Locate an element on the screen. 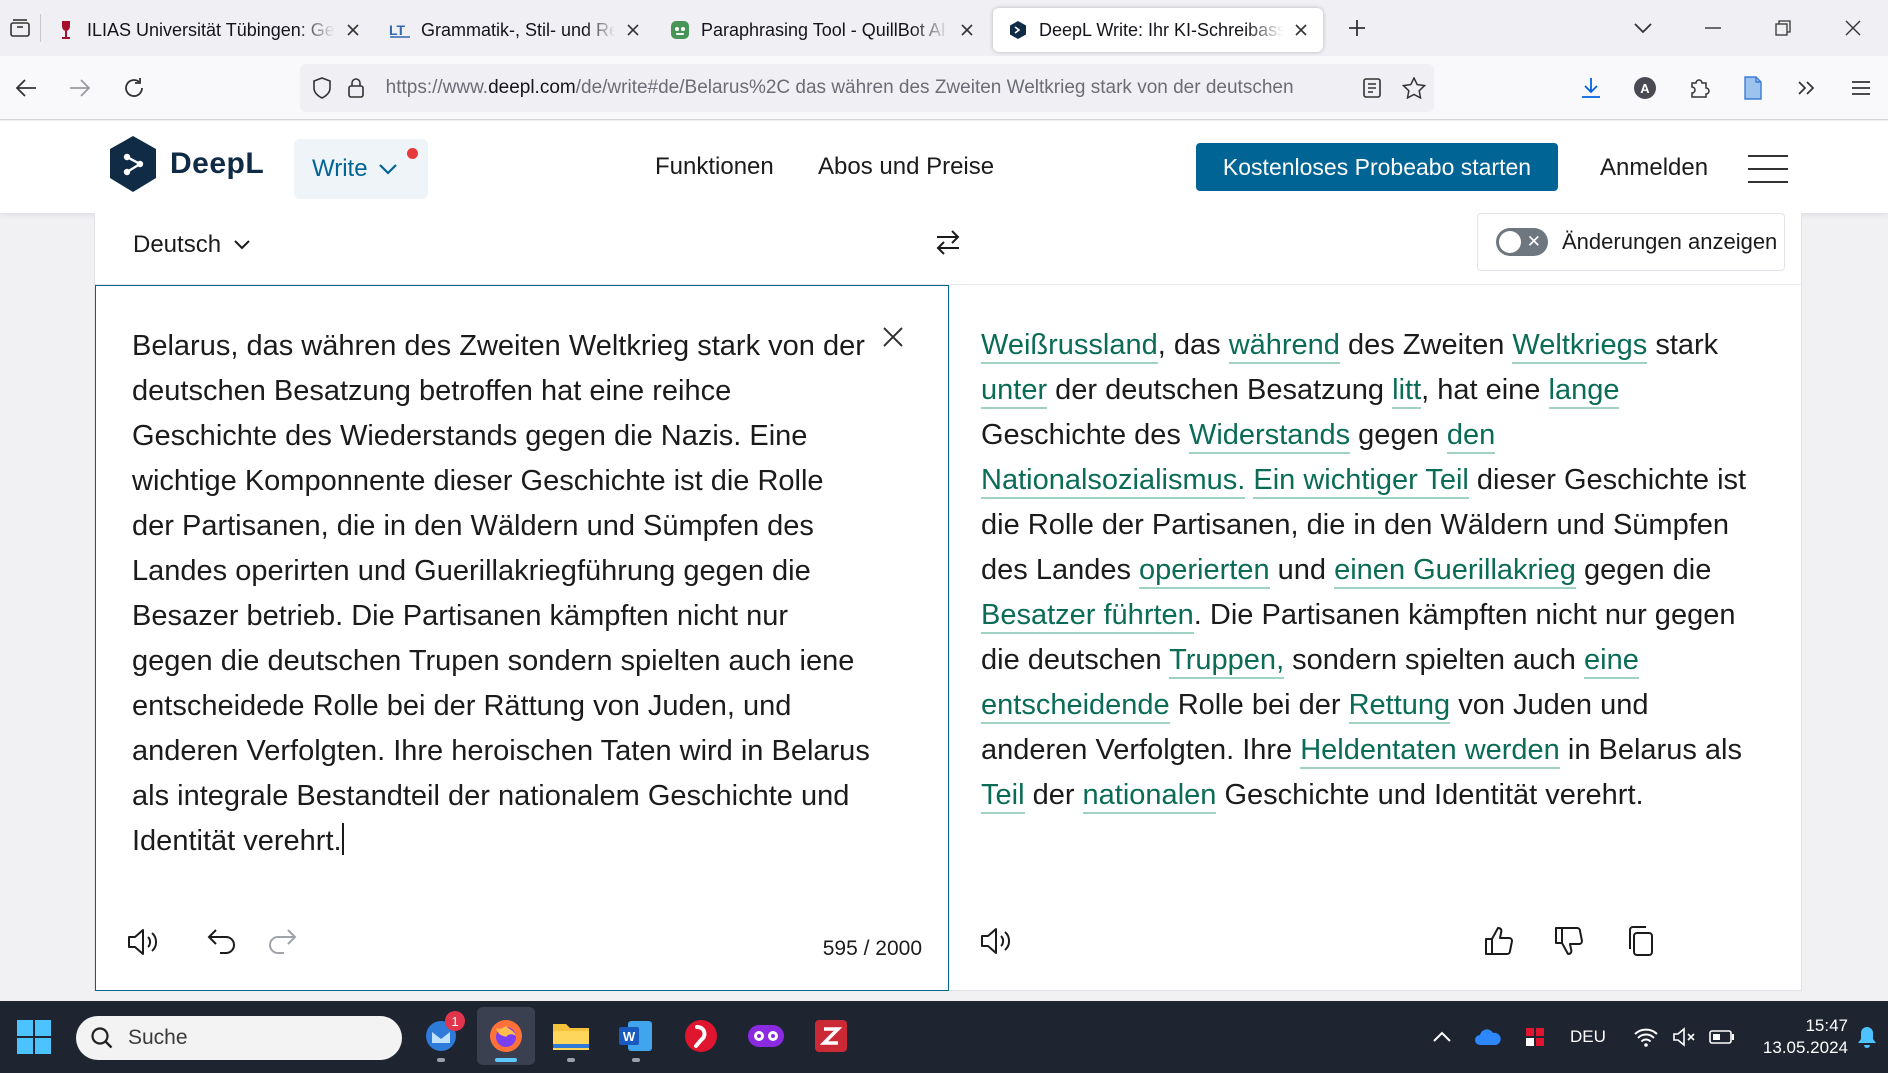  changed-word: Weltkriegs is located at coordinates (1580, 346).